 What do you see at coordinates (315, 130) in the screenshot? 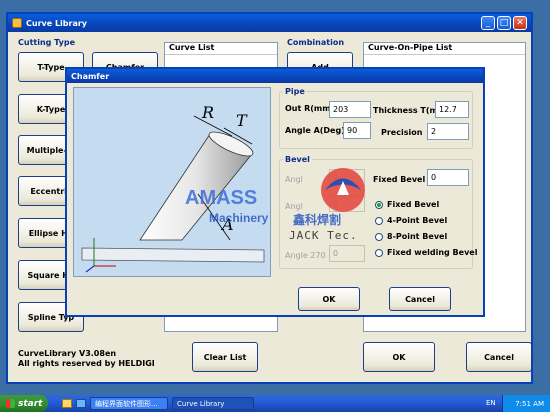
I see `angle-label: Angle A(Deg)` at bounding box center [315, 130].